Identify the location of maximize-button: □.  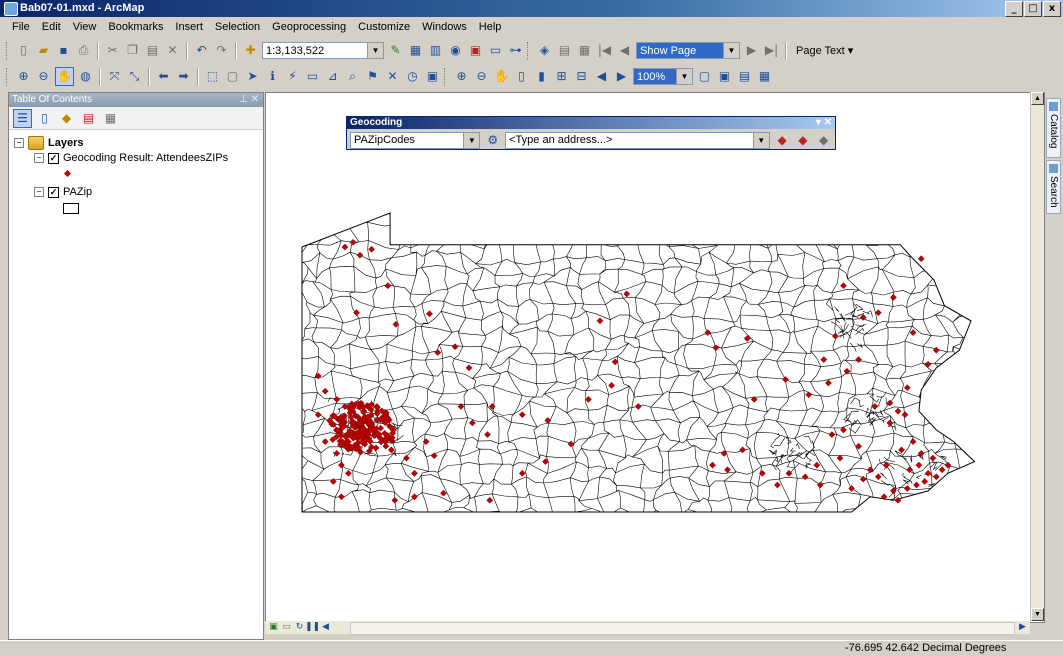
(1033, 9).